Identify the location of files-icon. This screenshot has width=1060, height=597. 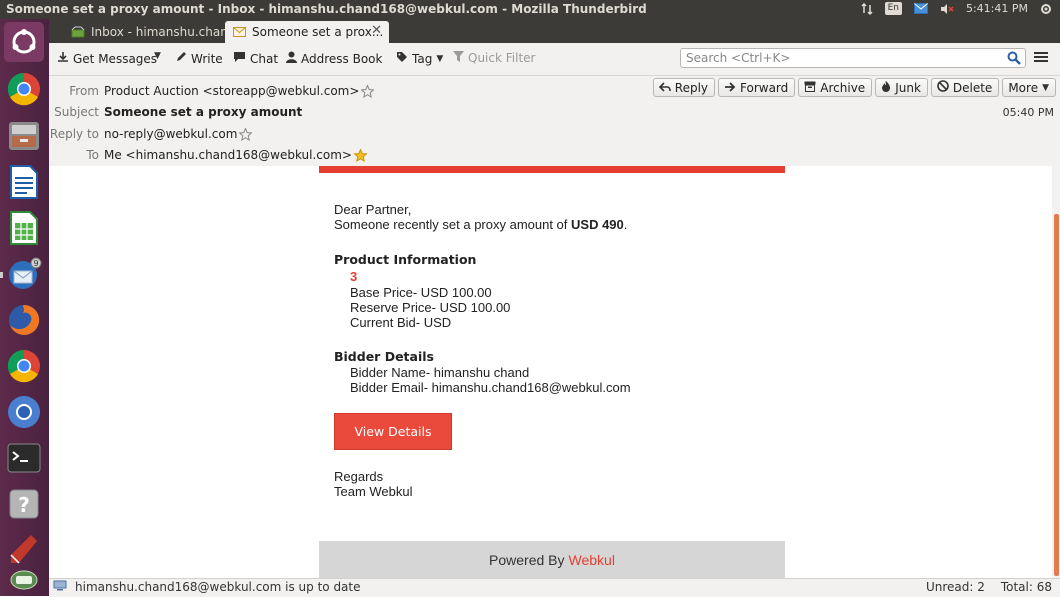
(24, 136).